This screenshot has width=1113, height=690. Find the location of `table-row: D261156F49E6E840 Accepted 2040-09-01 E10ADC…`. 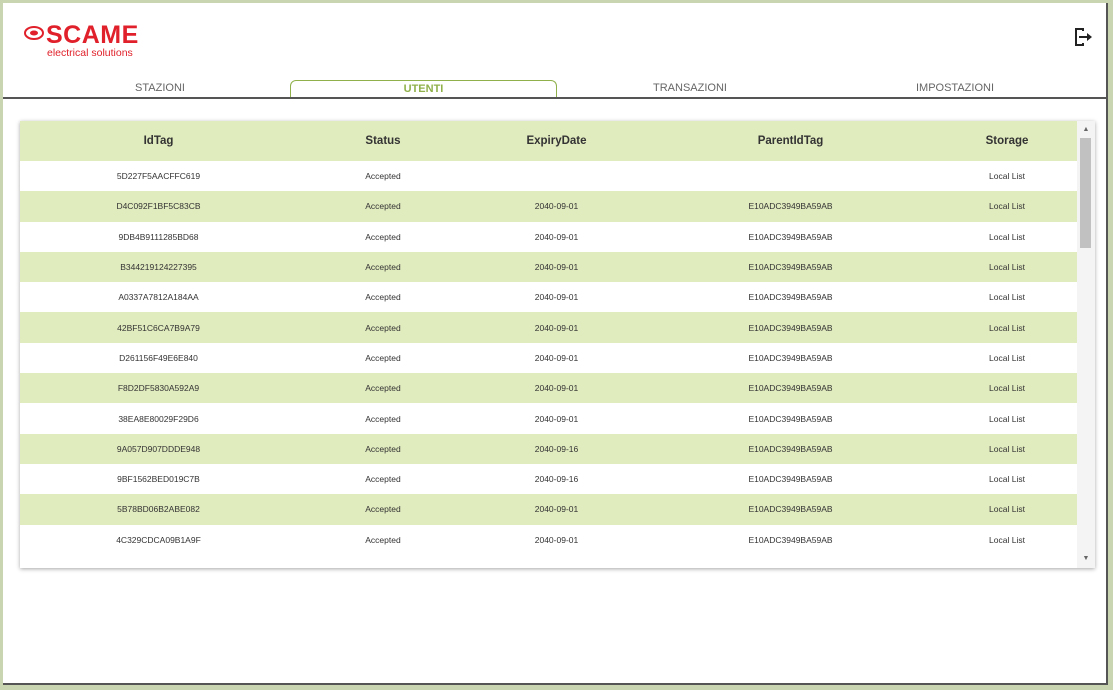

table-row: D261156F49E6E840 Accepted 2040-09-01 E10ADC… is located at coordinates (548, 358).